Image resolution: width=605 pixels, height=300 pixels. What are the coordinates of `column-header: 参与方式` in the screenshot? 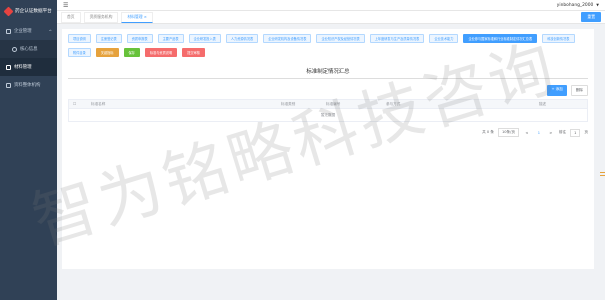 It's located at (393, 103).